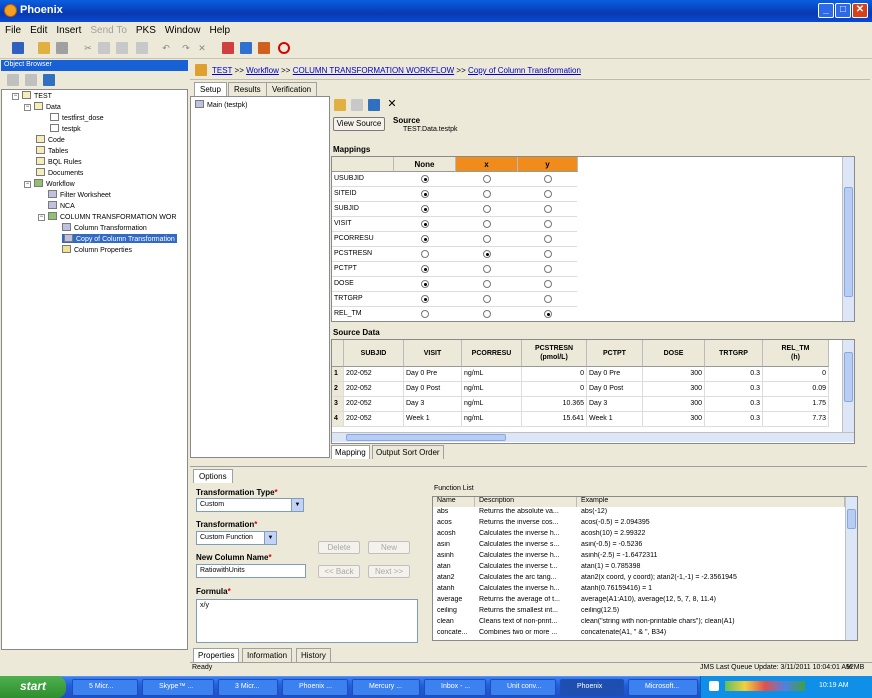  Describe the element at coordinates (182, 29) in the screenshot. I see `menu-window: Window` at that location.